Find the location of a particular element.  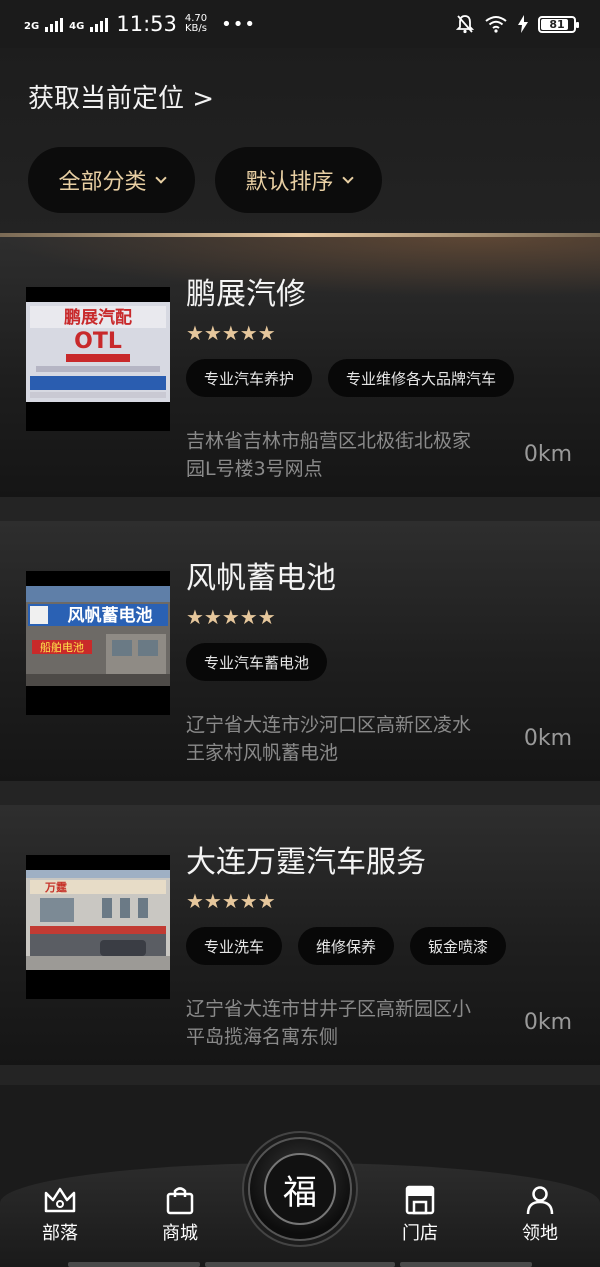

nav-label: 部落 is located at coordinates (60, 1233).